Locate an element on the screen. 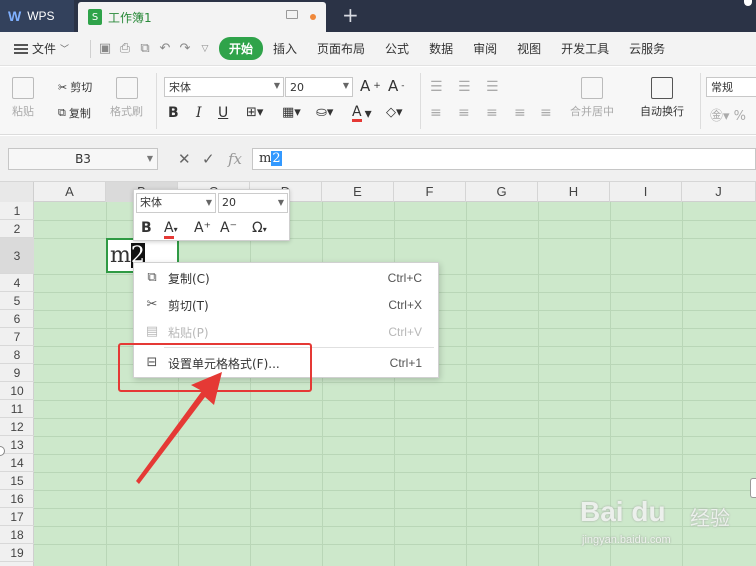 The width and height of the screenshot is (756, 566). font-name-select: 宋体 ▼ is located at coordinates (224, 87).